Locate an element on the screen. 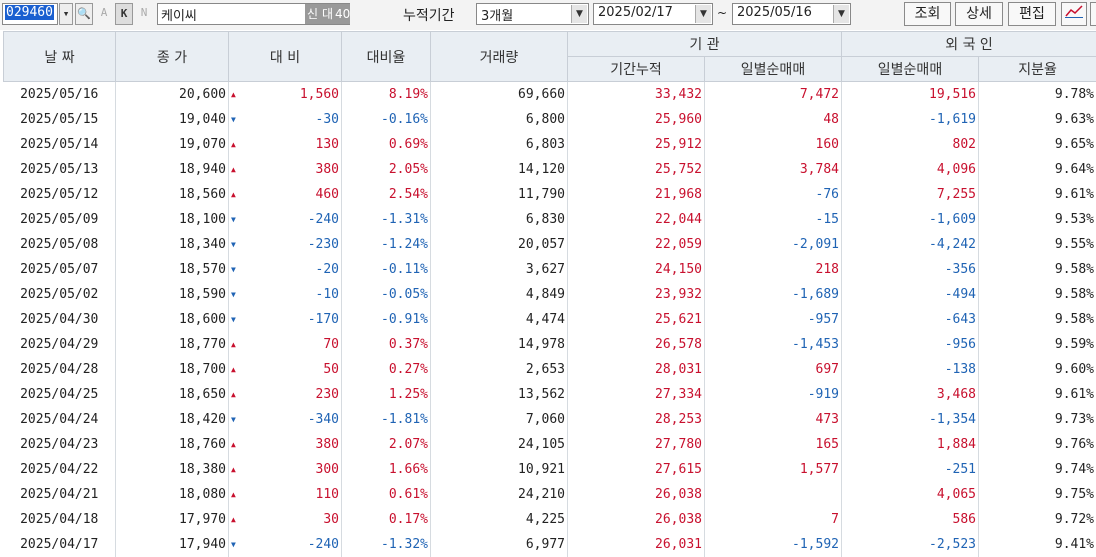  cell-close: 20,600 is located at coordinates (172, 95).